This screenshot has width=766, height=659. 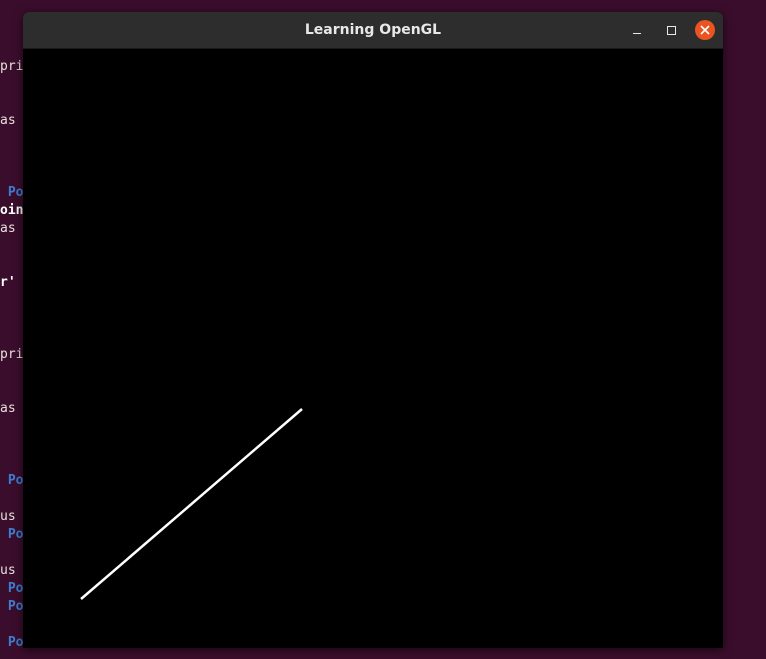 What do you see at coordinates (637, 33) in the screenshot?
I see `minimize-icon` at bounding box center [637, 33].